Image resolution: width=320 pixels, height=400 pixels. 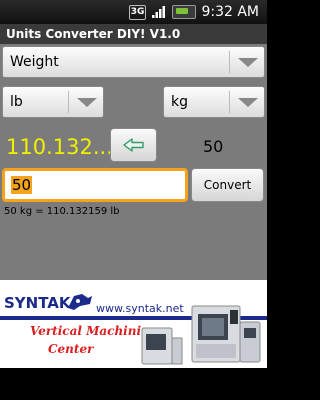 What do you see at coordinates (133, 34) in the screenshot?
I see `app-title: Units Converter DIY! V1.0` at bounding box center [133, 34].